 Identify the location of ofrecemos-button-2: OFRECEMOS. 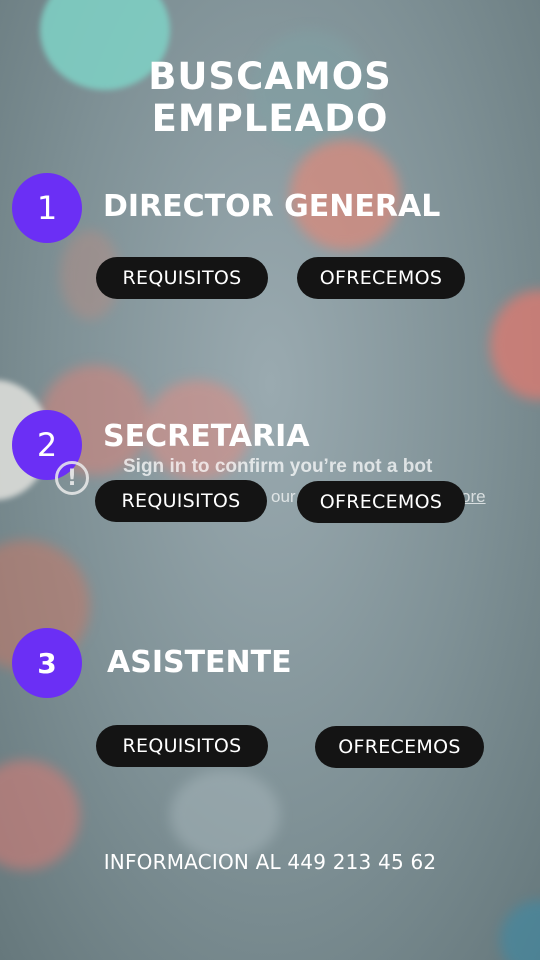
(381, 502).